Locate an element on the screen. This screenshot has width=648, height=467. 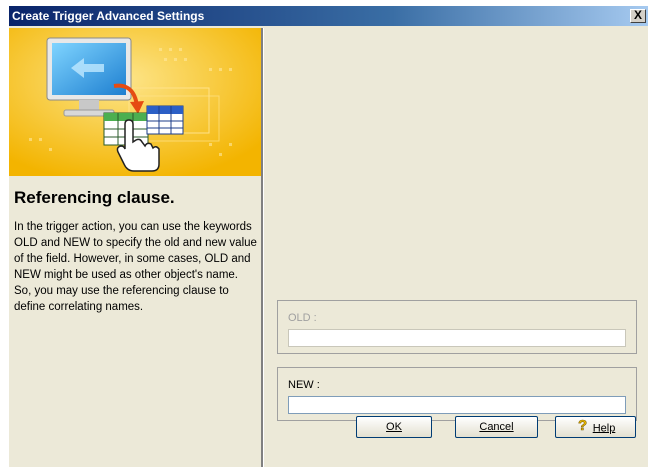
old-label: OLD : is located at coordinates (302, 318).